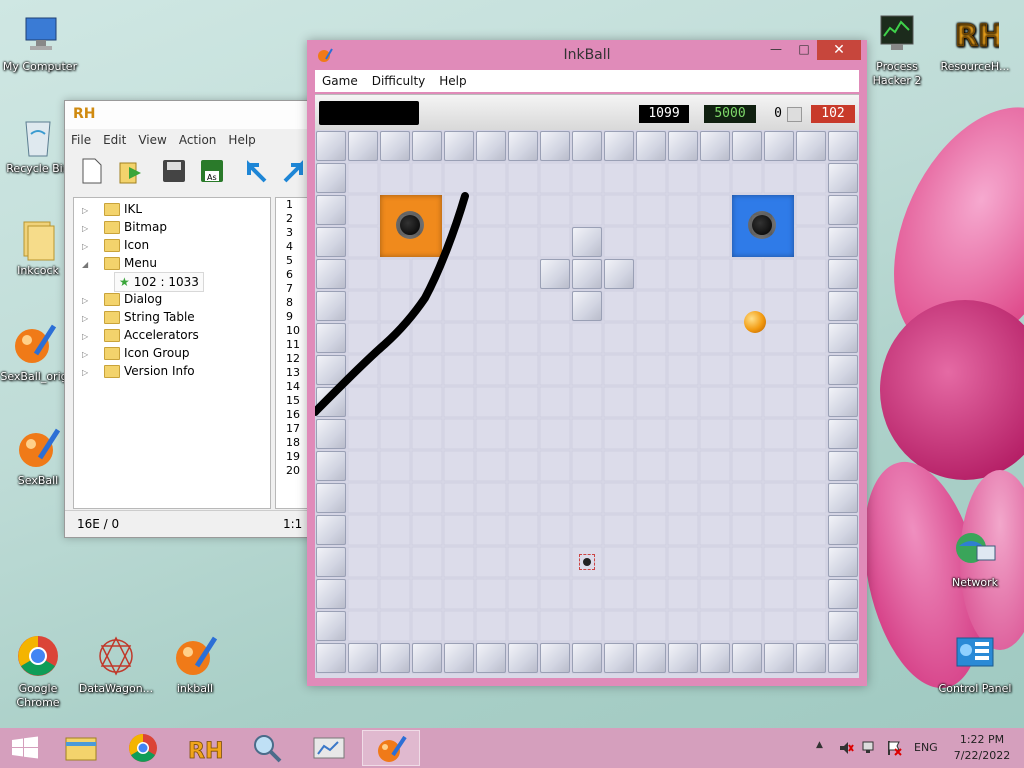  I want to click on speaker-muted-icon, so click(846, 748).